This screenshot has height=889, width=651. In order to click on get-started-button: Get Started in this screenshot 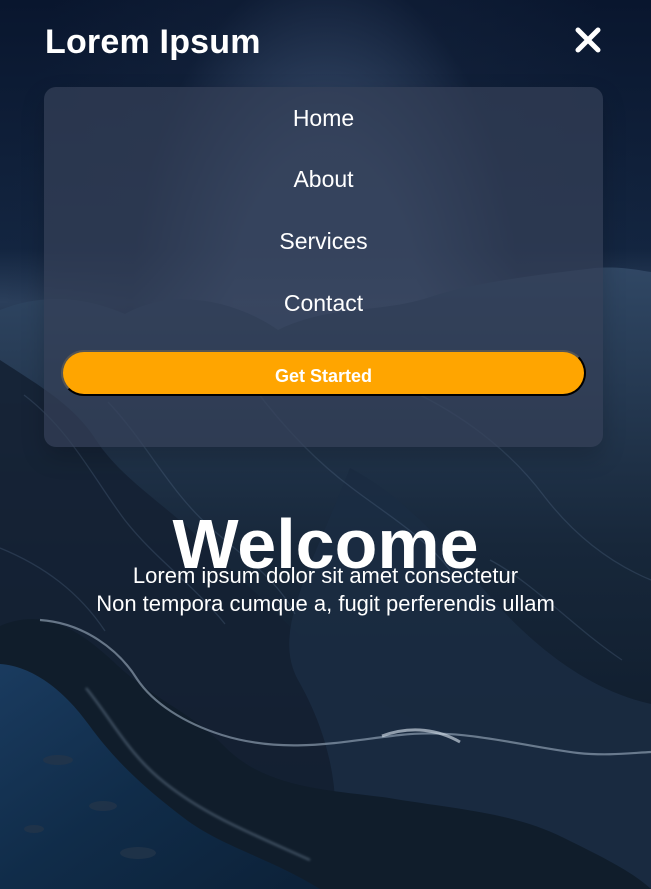, I will do `click(323, 373)`.